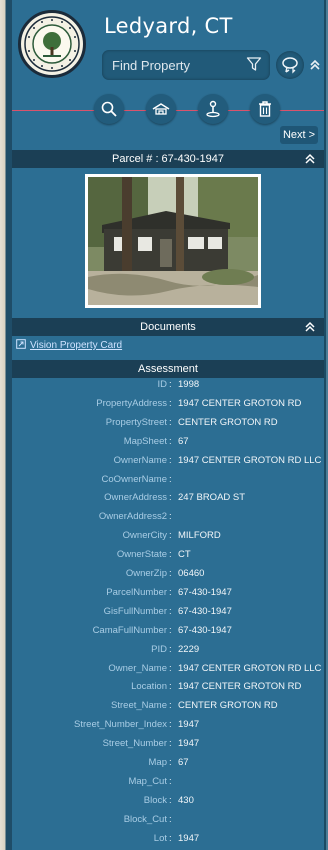  Describe the element at coordinates (212, 498) in the screenshot. I see `field-value: 247 BROAD ST` at that location.